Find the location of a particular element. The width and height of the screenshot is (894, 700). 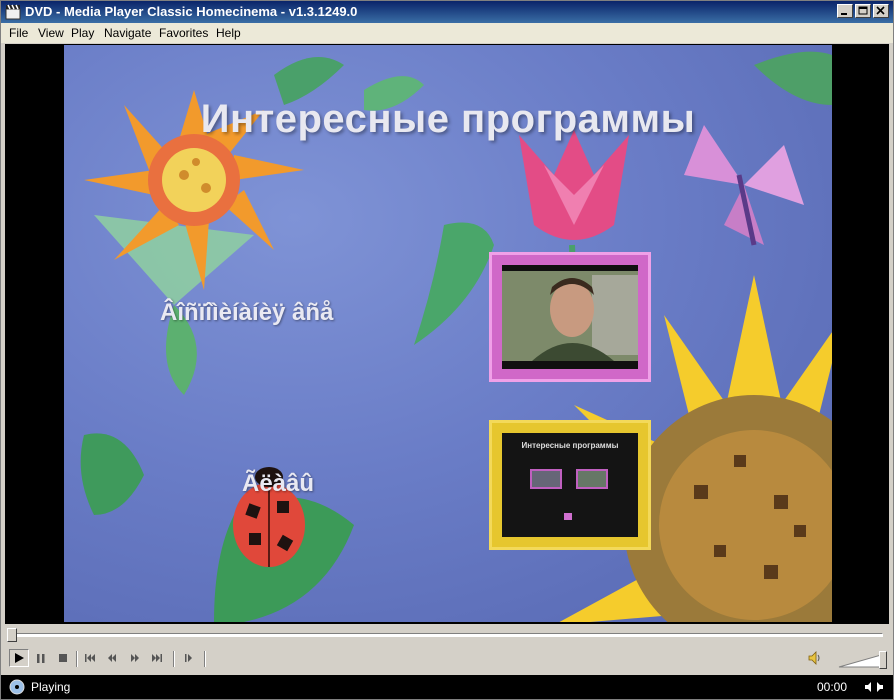

audio-channels-icon is located at coordinates (874, 687).